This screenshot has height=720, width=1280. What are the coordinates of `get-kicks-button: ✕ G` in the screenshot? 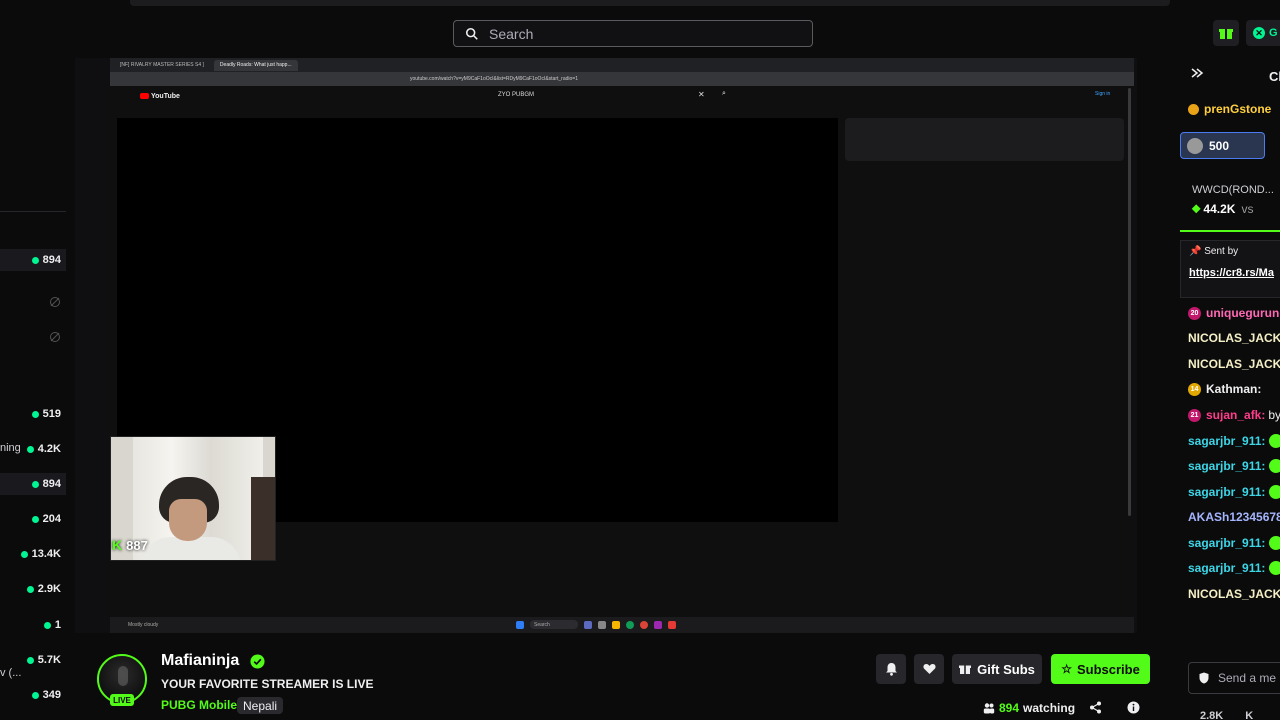 It's located at (1263, 33).